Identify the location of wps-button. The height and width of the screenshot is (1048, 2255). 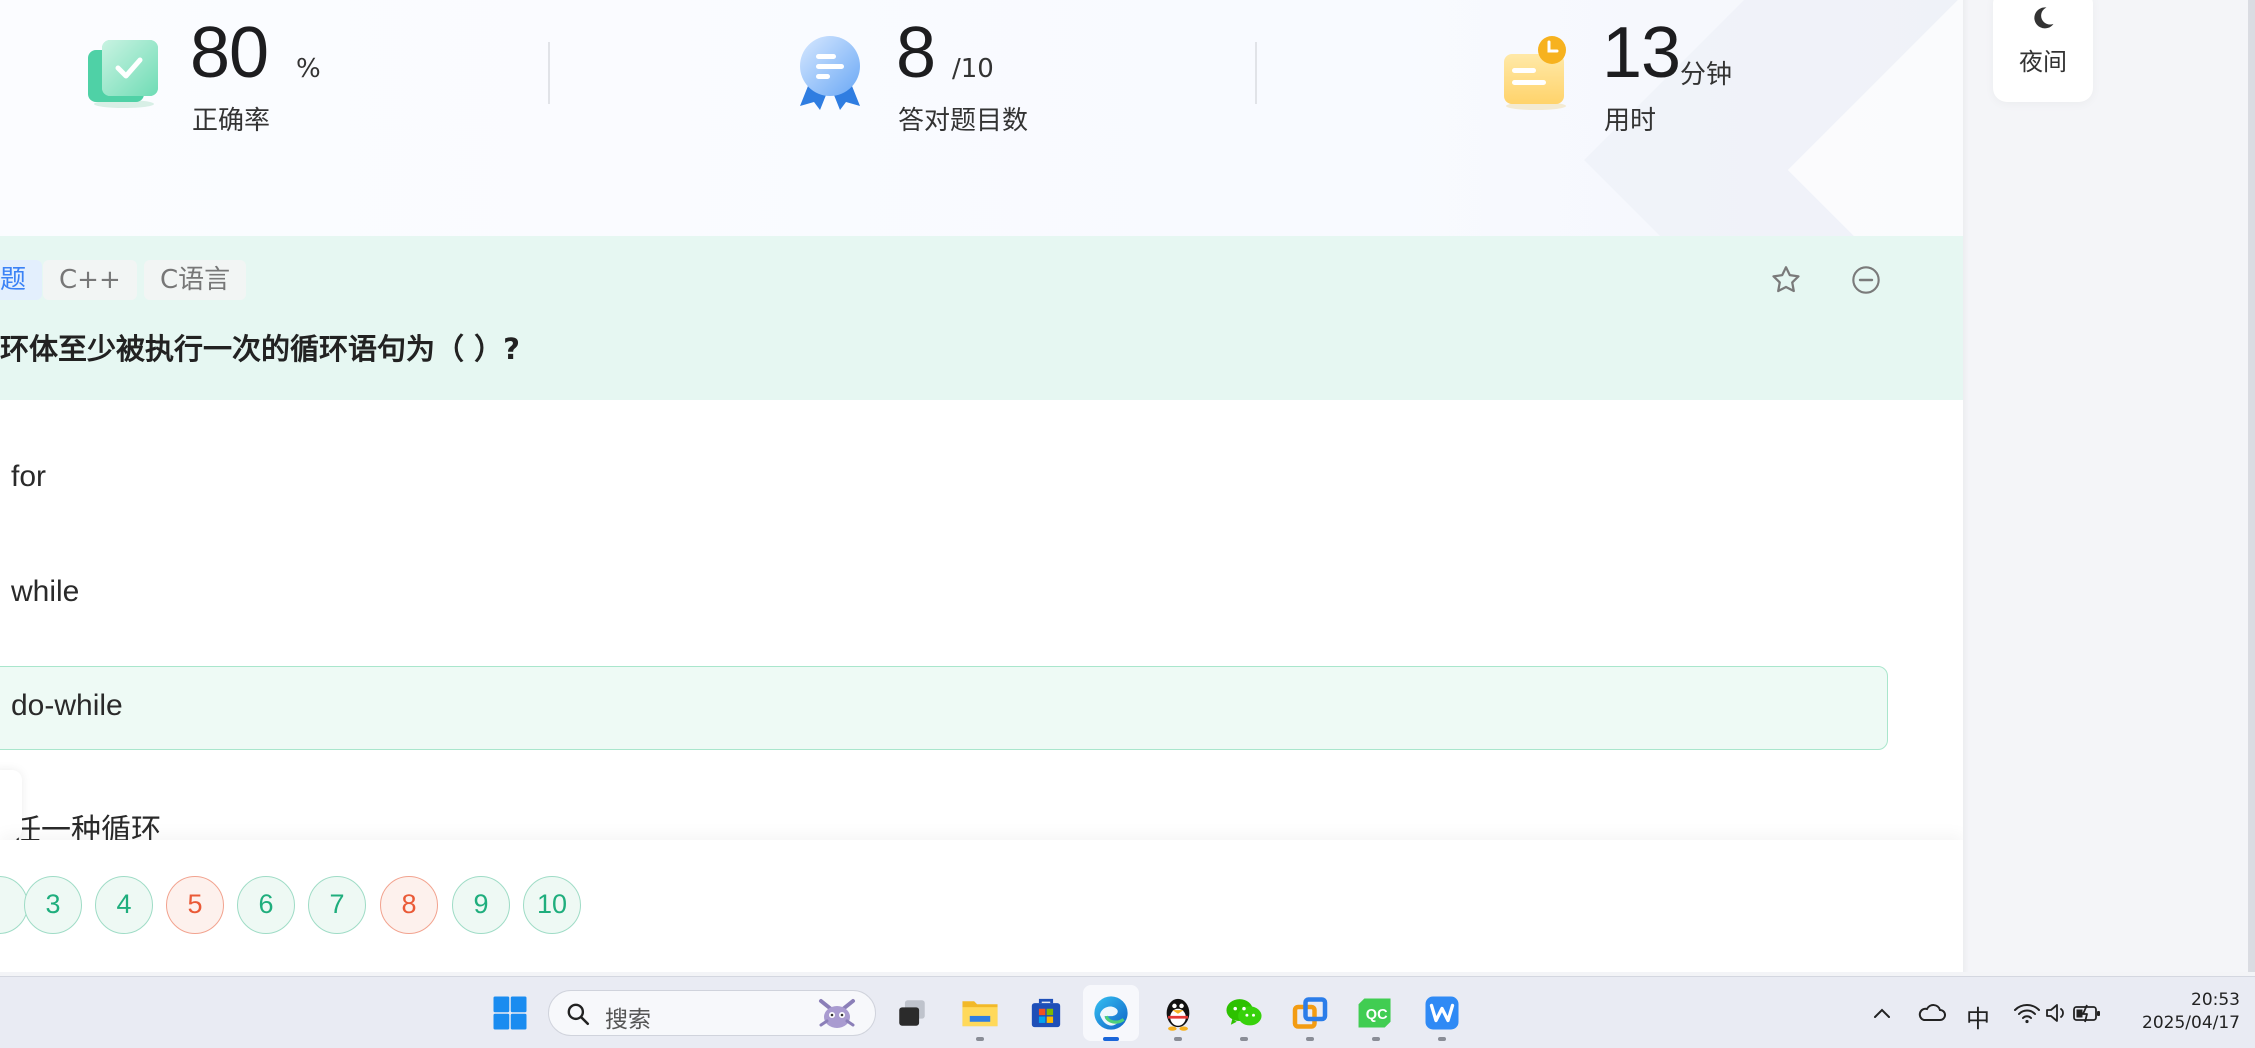
(1442, 1013).